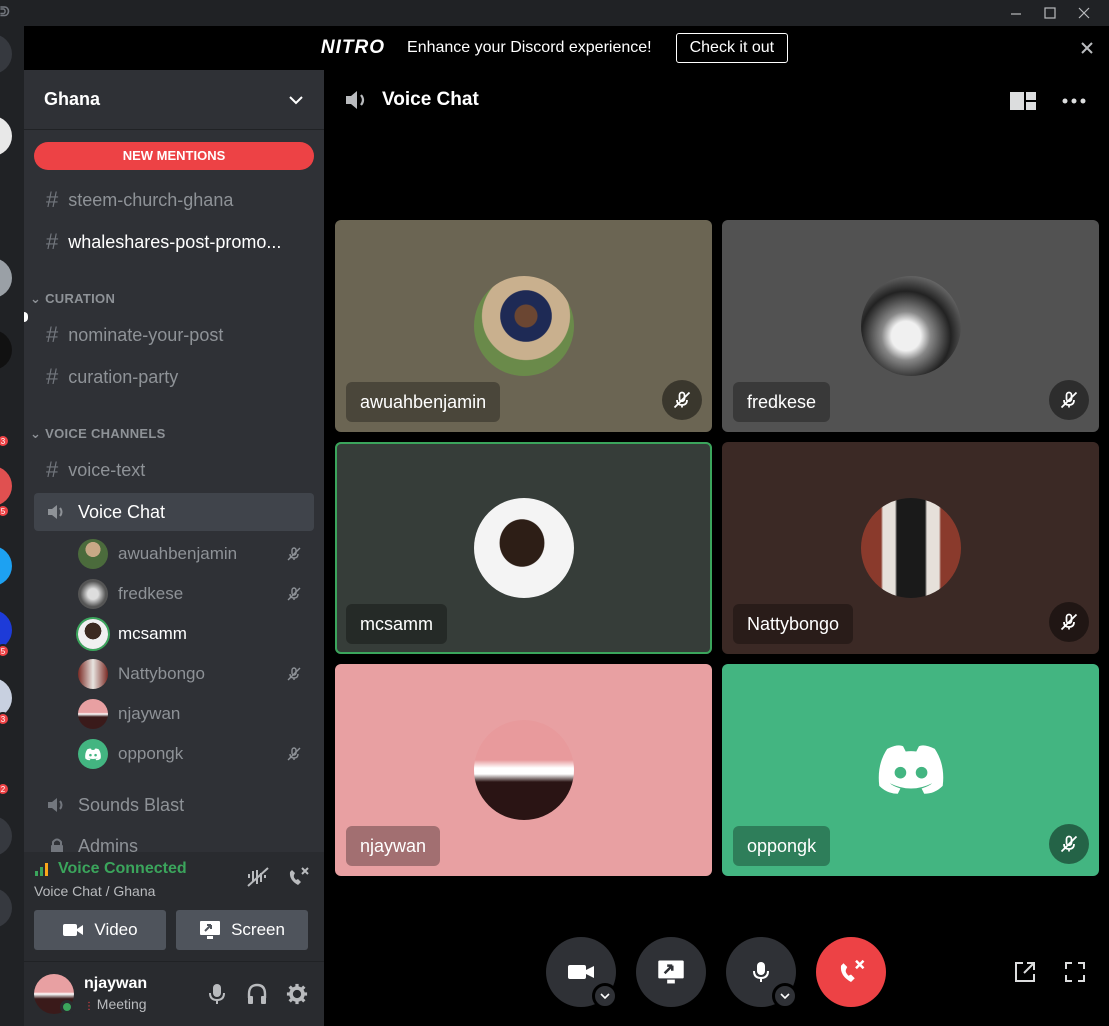  Describe the element at coordinates (12, 526) in the screenshot. I see `server-list: 3 5 5 3 2` at that location.